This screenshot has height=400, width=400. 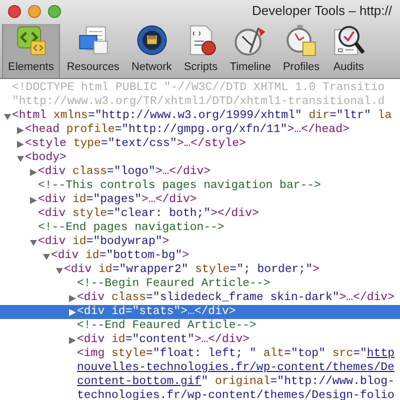 What do you see at coordinates (31, 51) in the screenshot?
I see `toolbar-tab: Elements` at bounding box center [31, 51].